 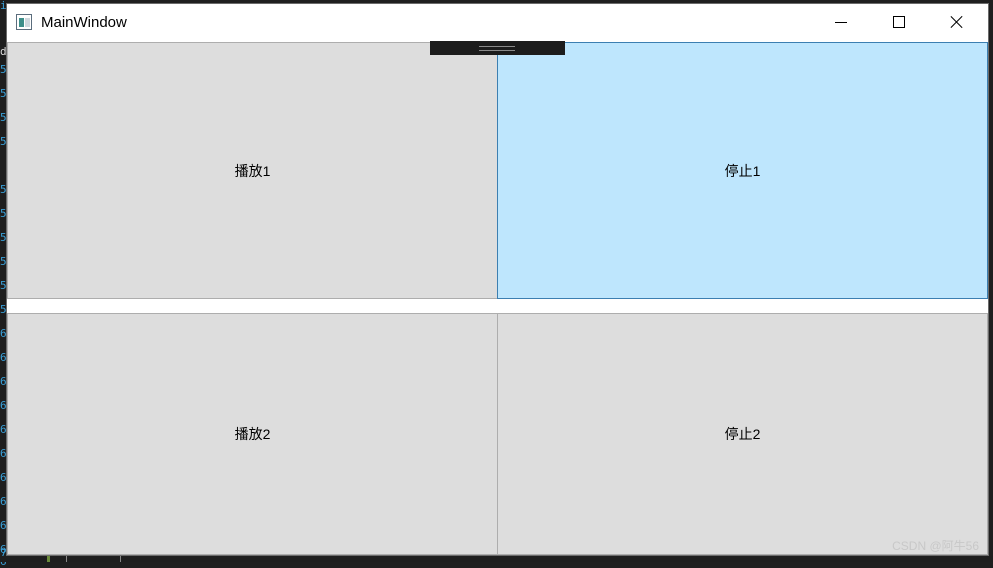 I want to click on grip-icon, so click(x=497, y=48).